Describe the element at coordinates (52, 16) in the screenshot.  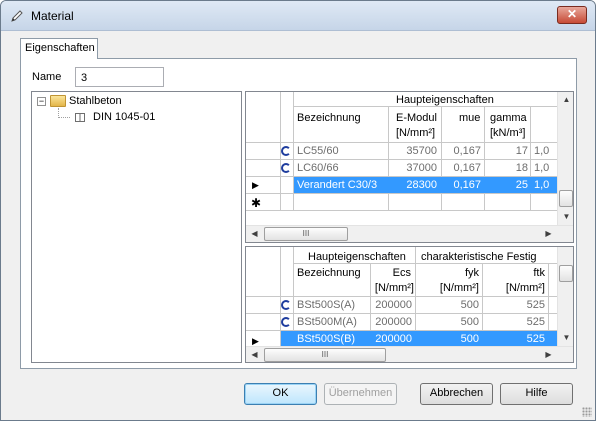
I see `window-title: Material` at that location.